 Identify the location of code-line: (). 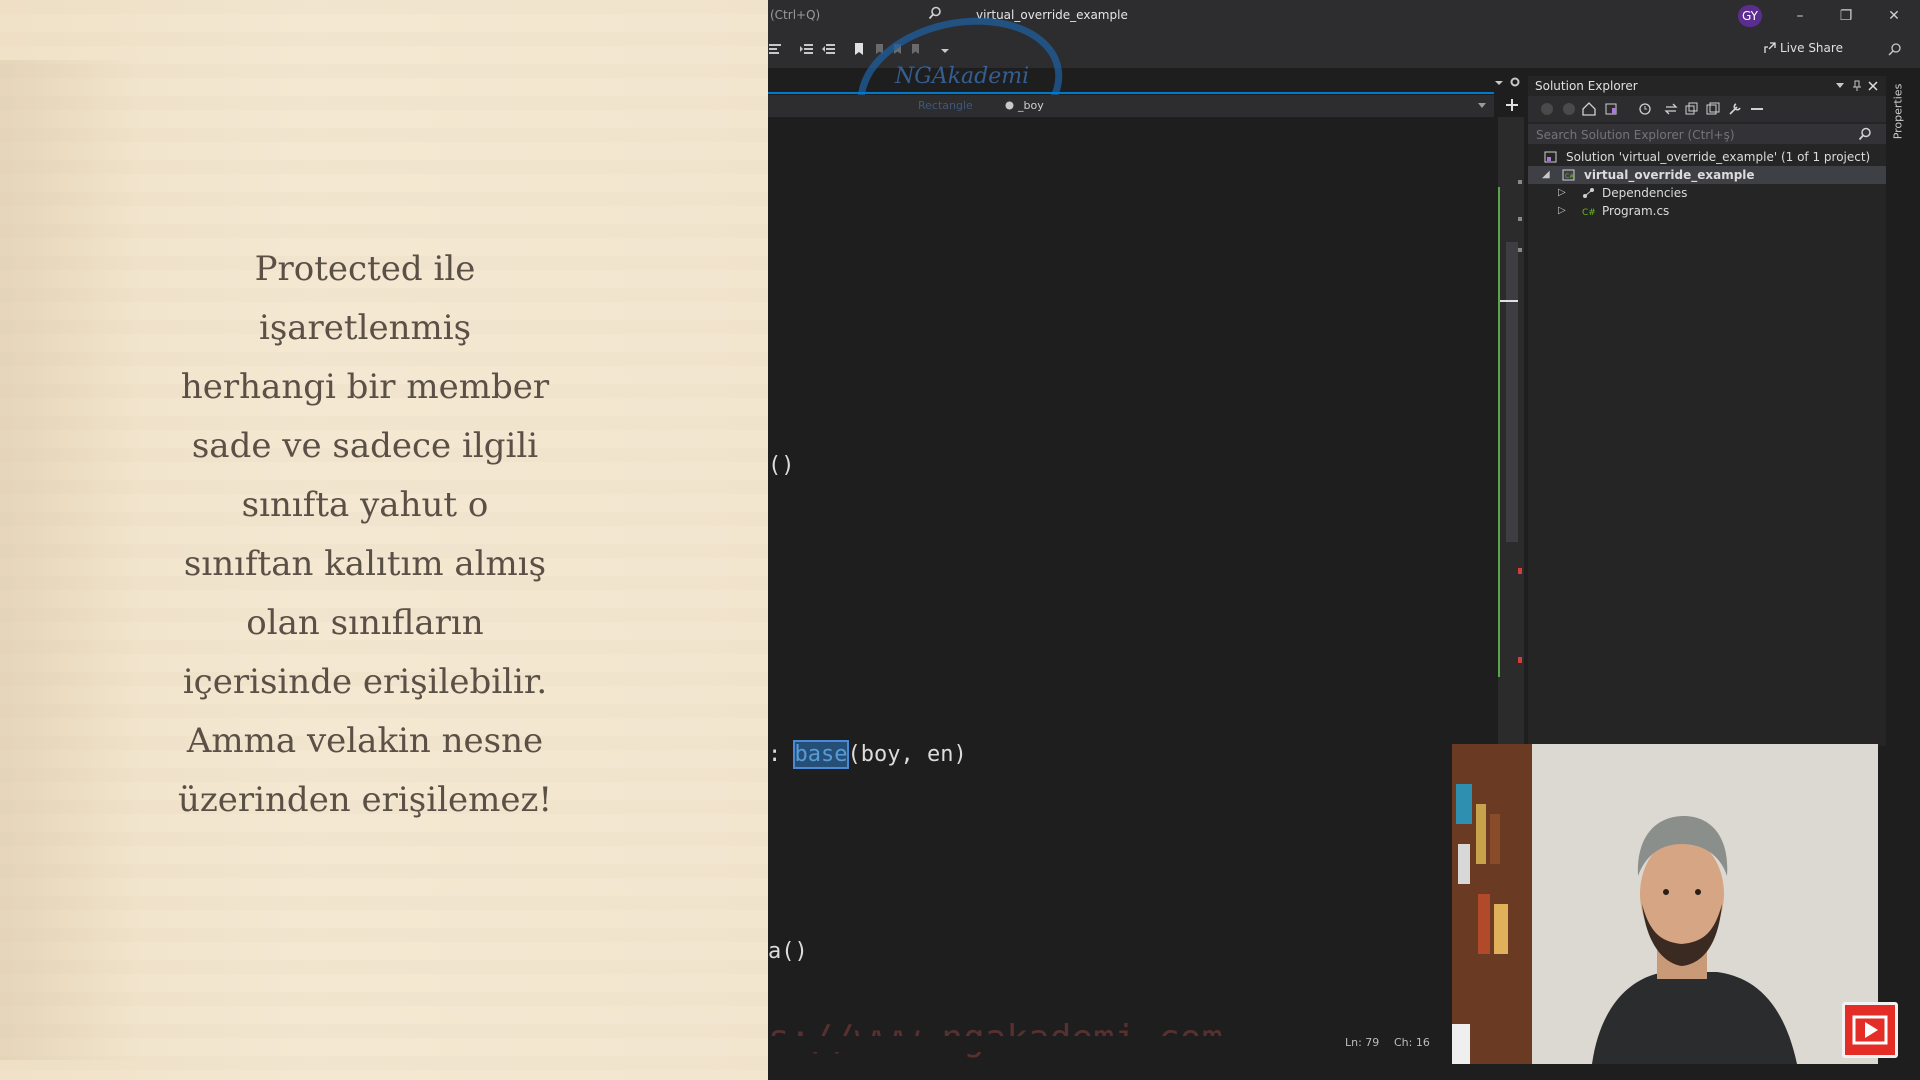
(781, 465).